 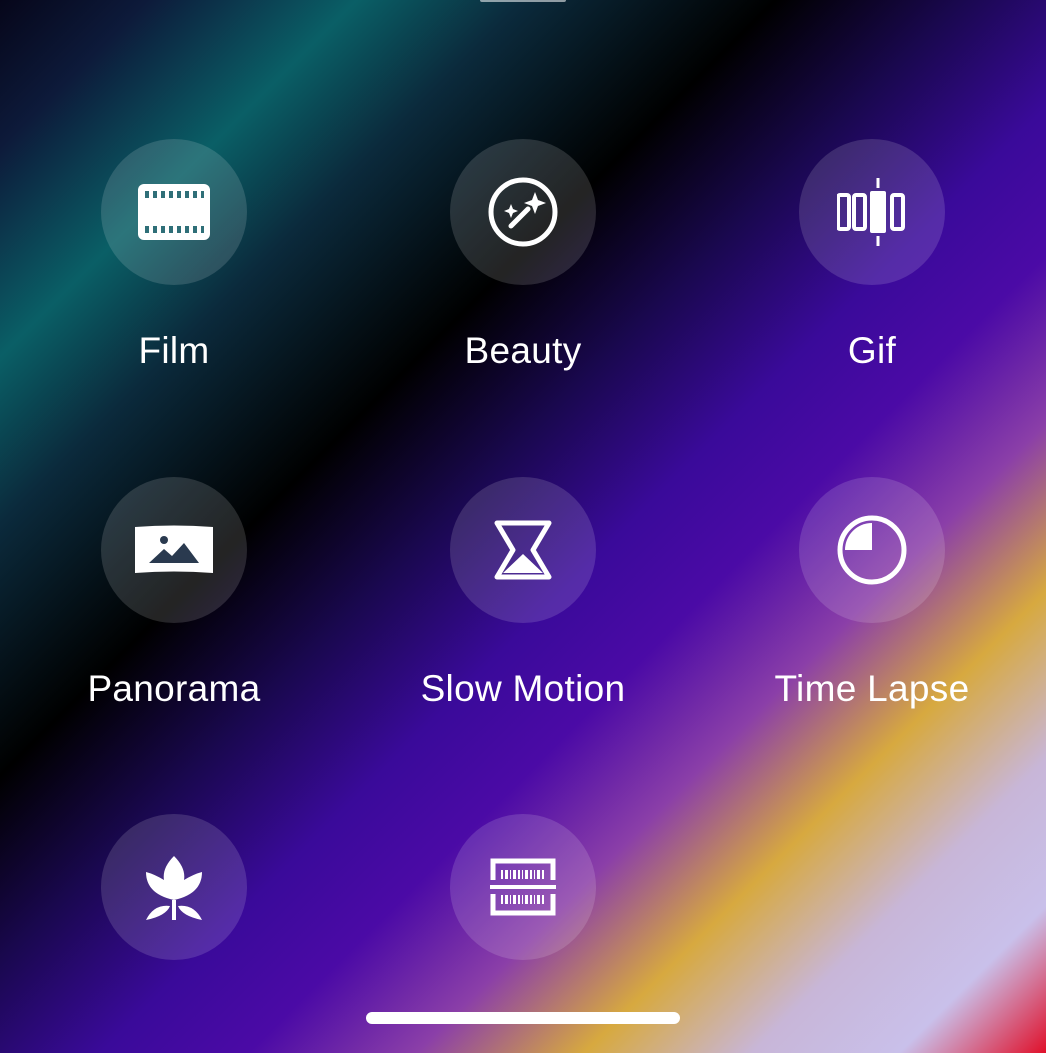 I want to click on mode-scan-button, so click(x=523, y=887).